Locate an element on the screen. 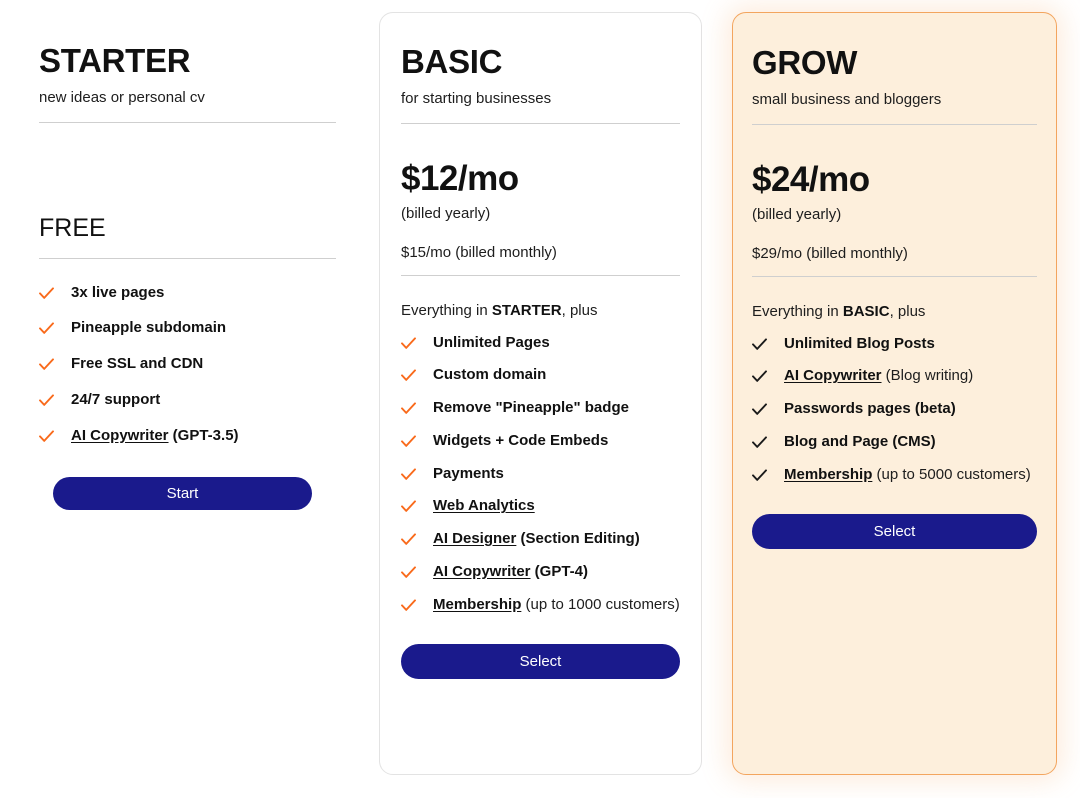 Image resolution: width=1080 pixels, height=798 pixels. feature-item: AI Designer (Section Editing) is located at coordinates (540, 539).